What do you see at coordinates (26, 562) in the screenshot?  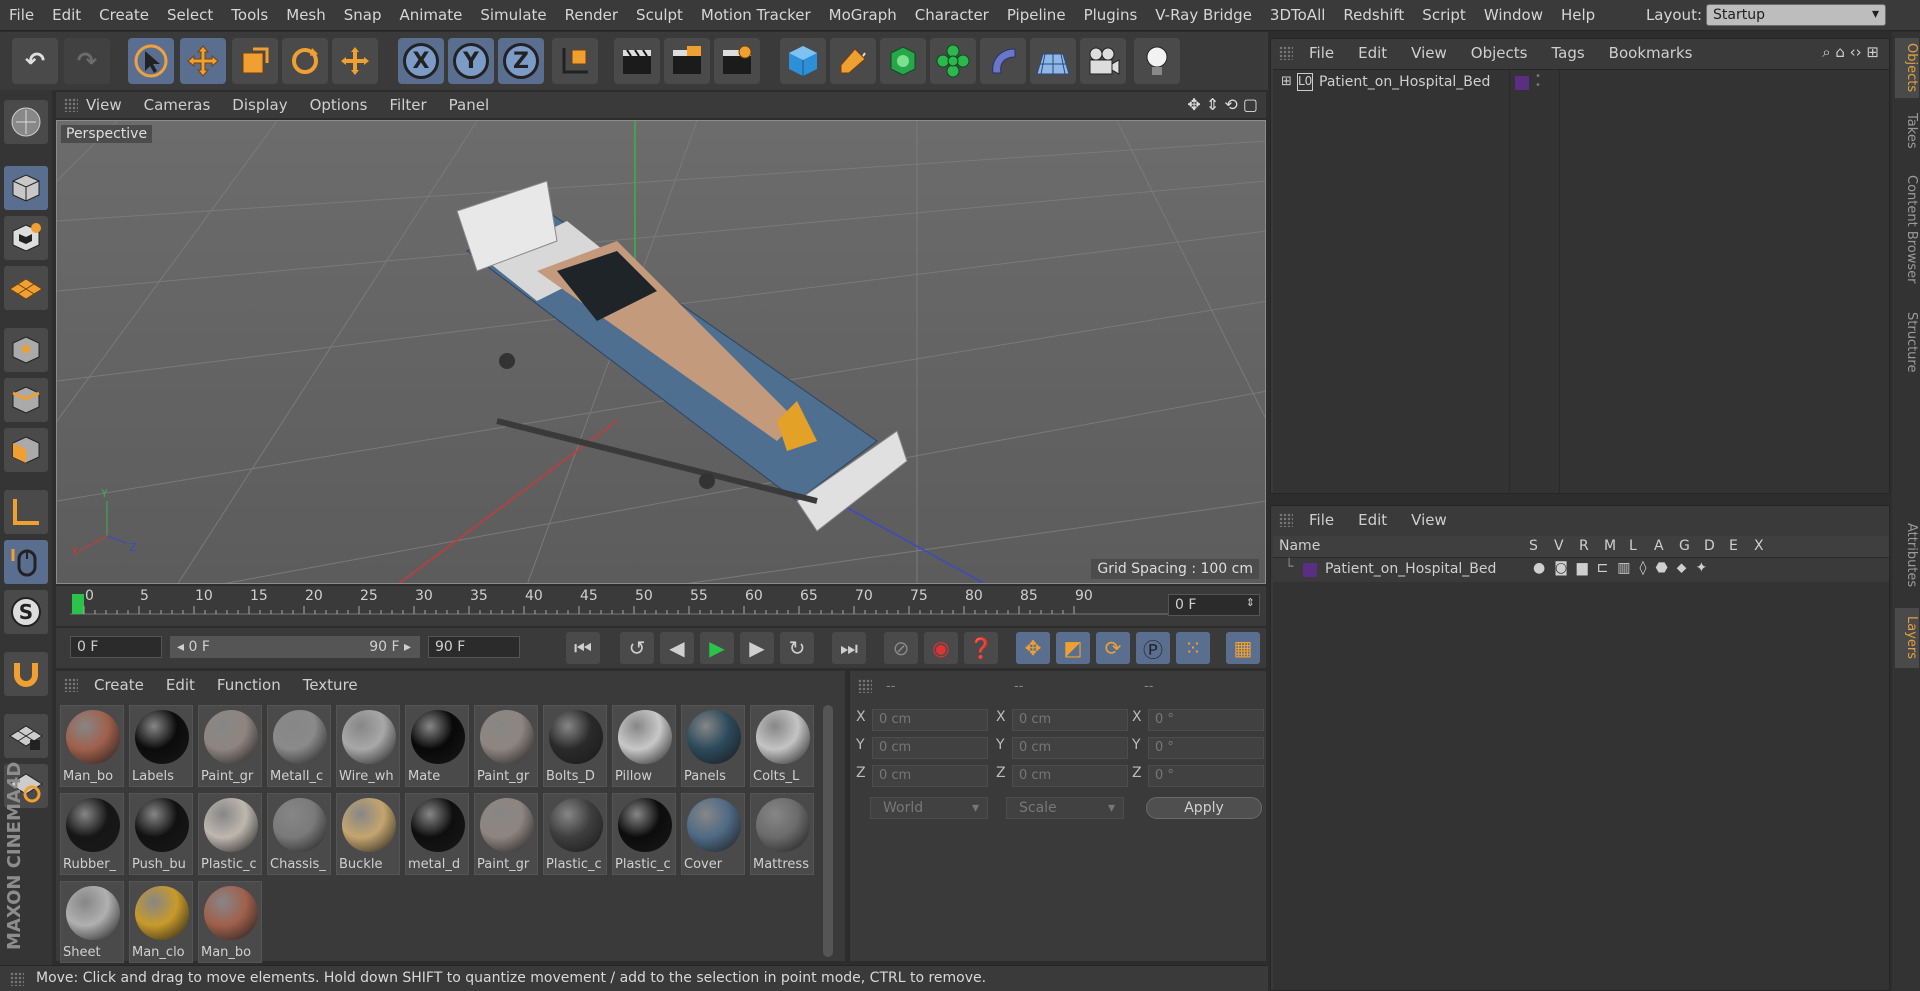 I see `tweak-mode-button` at bounding box center [26, 562].